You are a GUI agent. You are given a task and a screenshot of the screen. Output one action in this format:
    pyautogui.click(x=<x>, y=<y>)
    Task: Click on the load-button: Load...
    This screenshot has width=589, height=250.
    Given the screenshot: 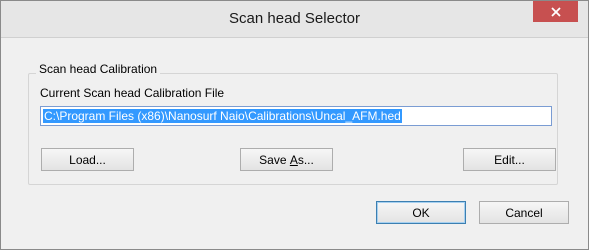 What is the action you would take?
    pyautogui.click(x=87, y=159)
    